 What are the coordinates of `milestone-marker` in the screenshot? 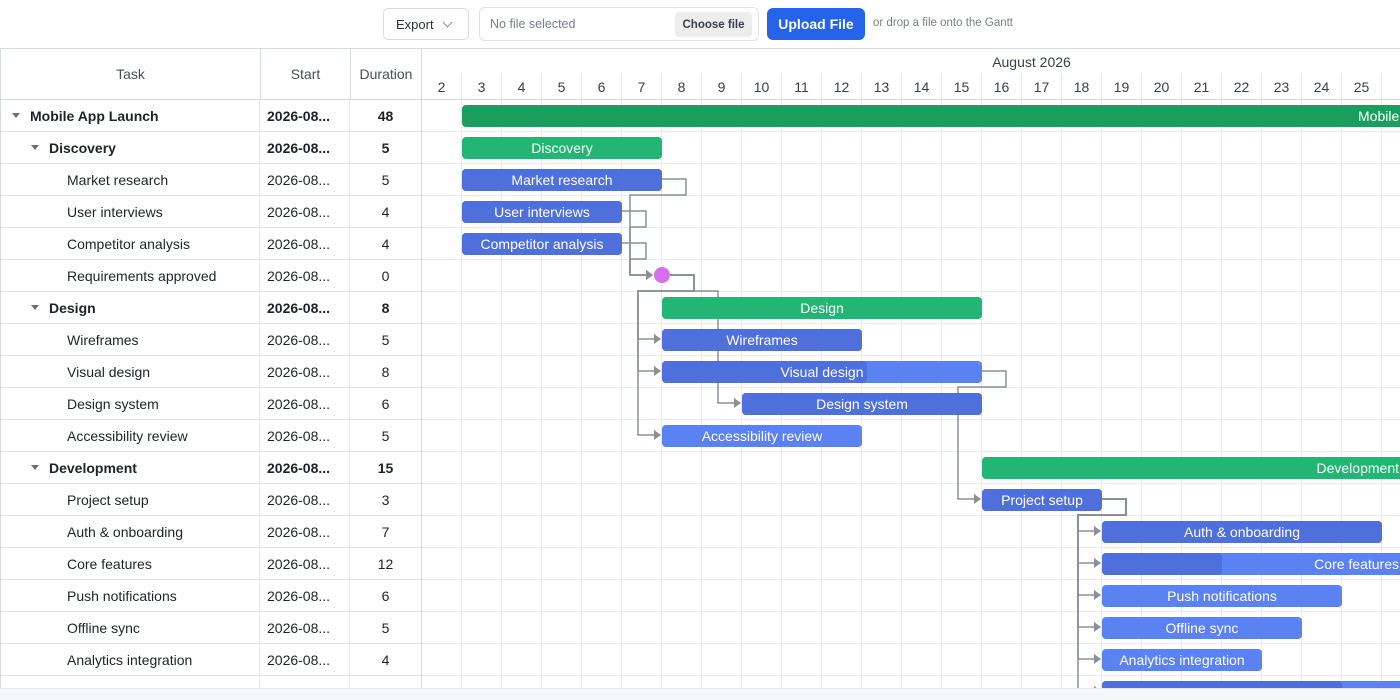 It's located at (662, 275).